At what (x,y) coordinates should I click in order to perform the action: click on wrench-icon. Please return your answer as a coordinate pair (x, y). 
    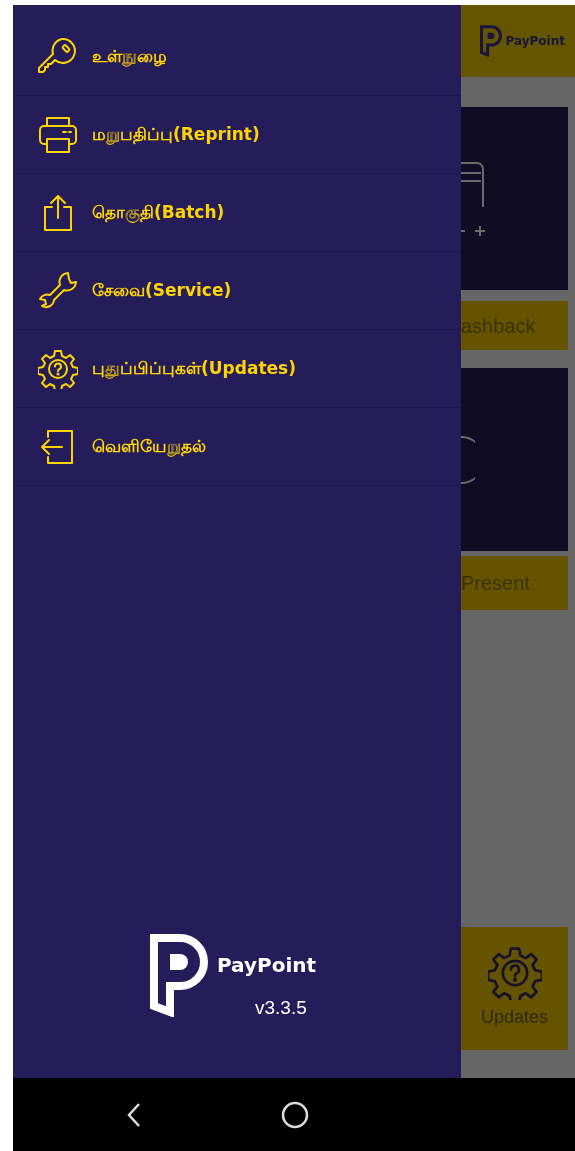
    Looking at the image, I should click on (58, 290).